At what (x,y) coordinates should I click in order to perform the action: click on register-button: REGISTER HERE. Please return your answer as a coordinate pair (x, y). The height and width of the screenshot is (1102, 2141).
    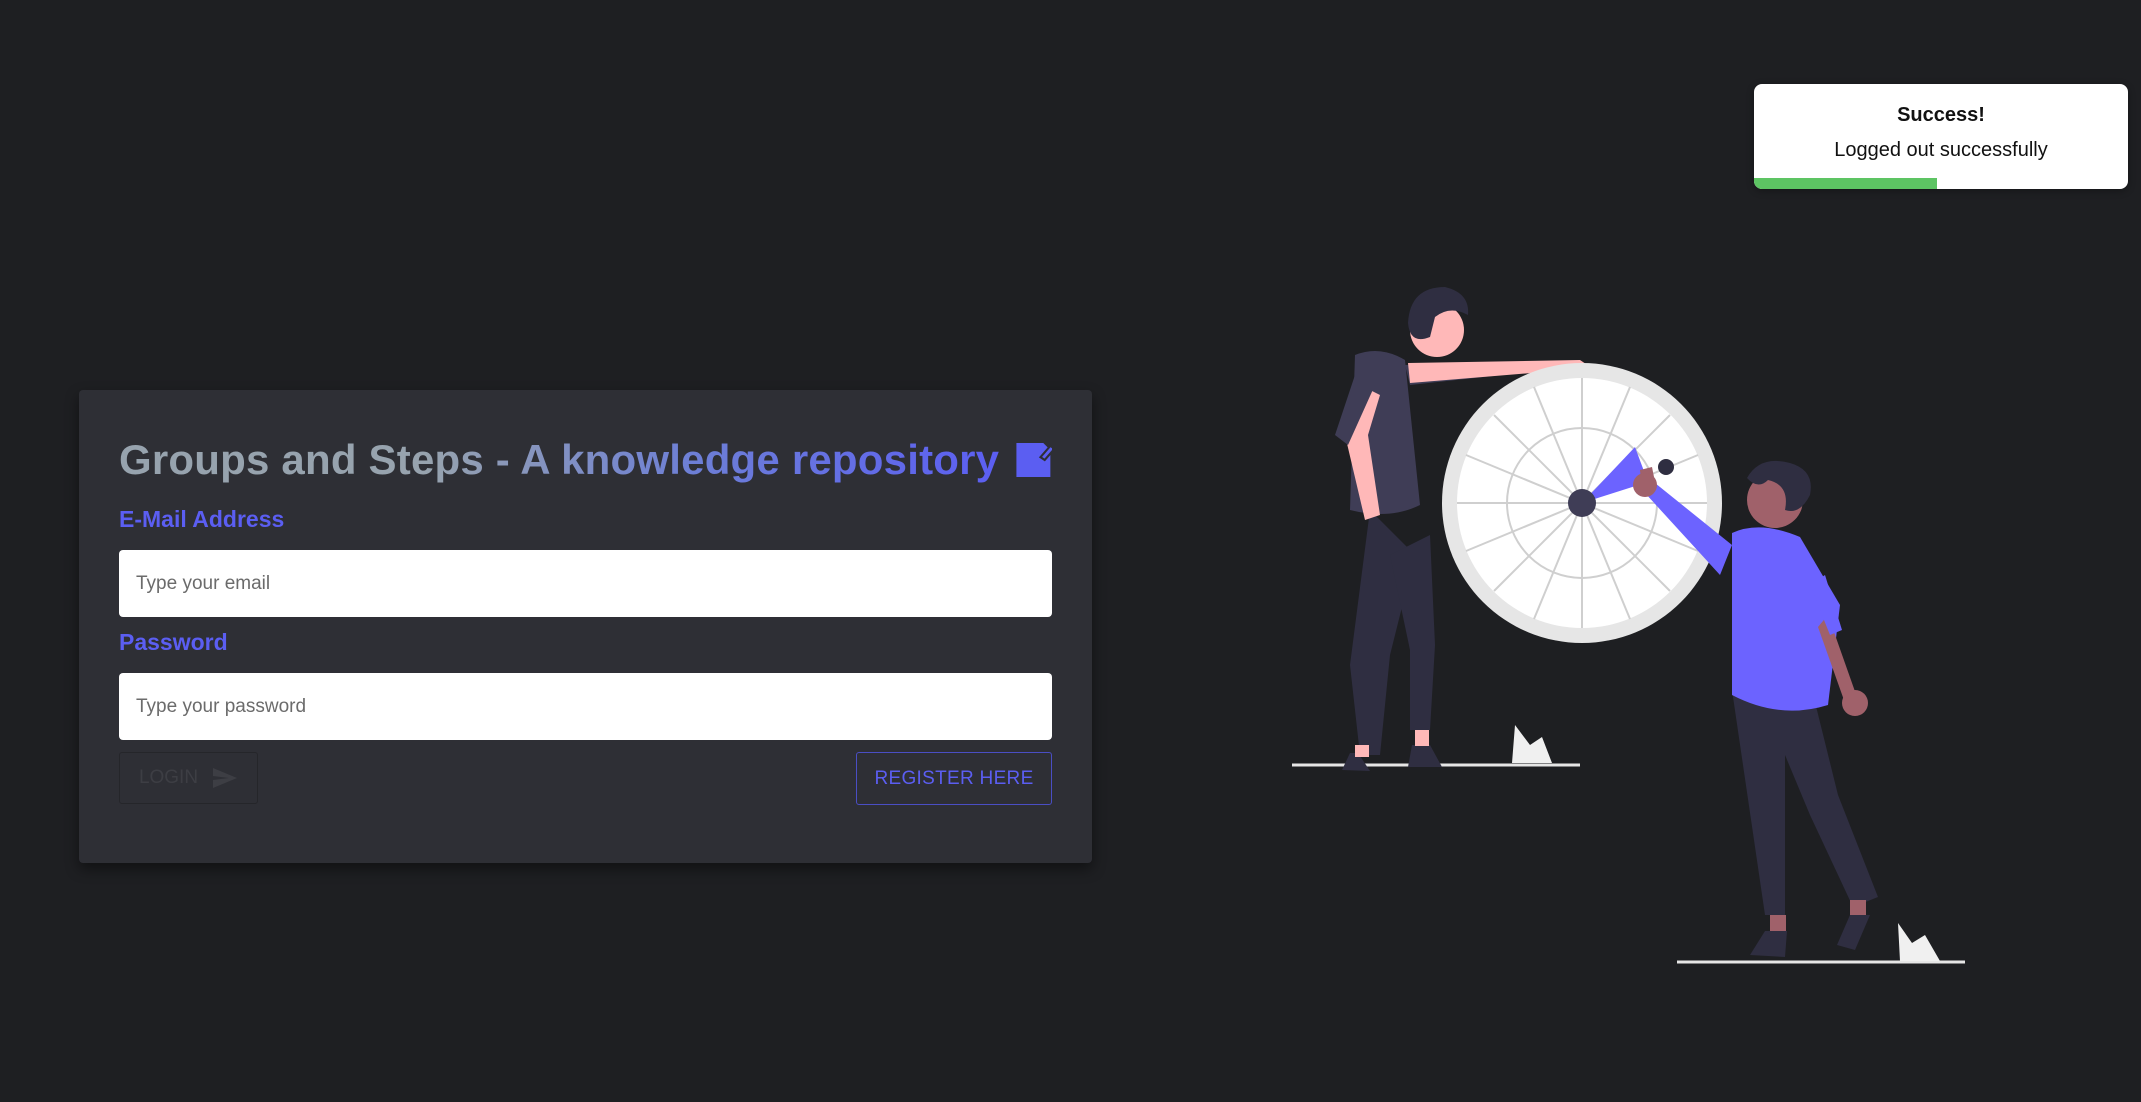
    Looking at the image, I should click on (954, 778).